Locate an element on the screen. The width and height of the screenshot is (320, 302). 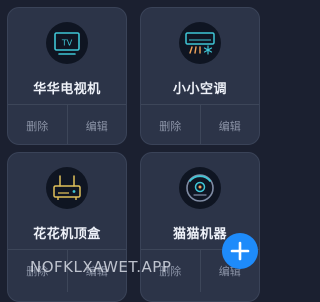
tv-icon: TV is located at coordinates (67, 43).